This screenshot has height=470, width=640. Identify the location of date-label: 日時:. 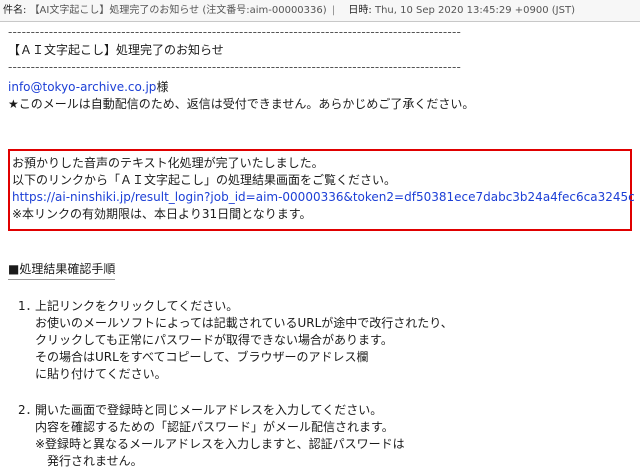
(360, 10).